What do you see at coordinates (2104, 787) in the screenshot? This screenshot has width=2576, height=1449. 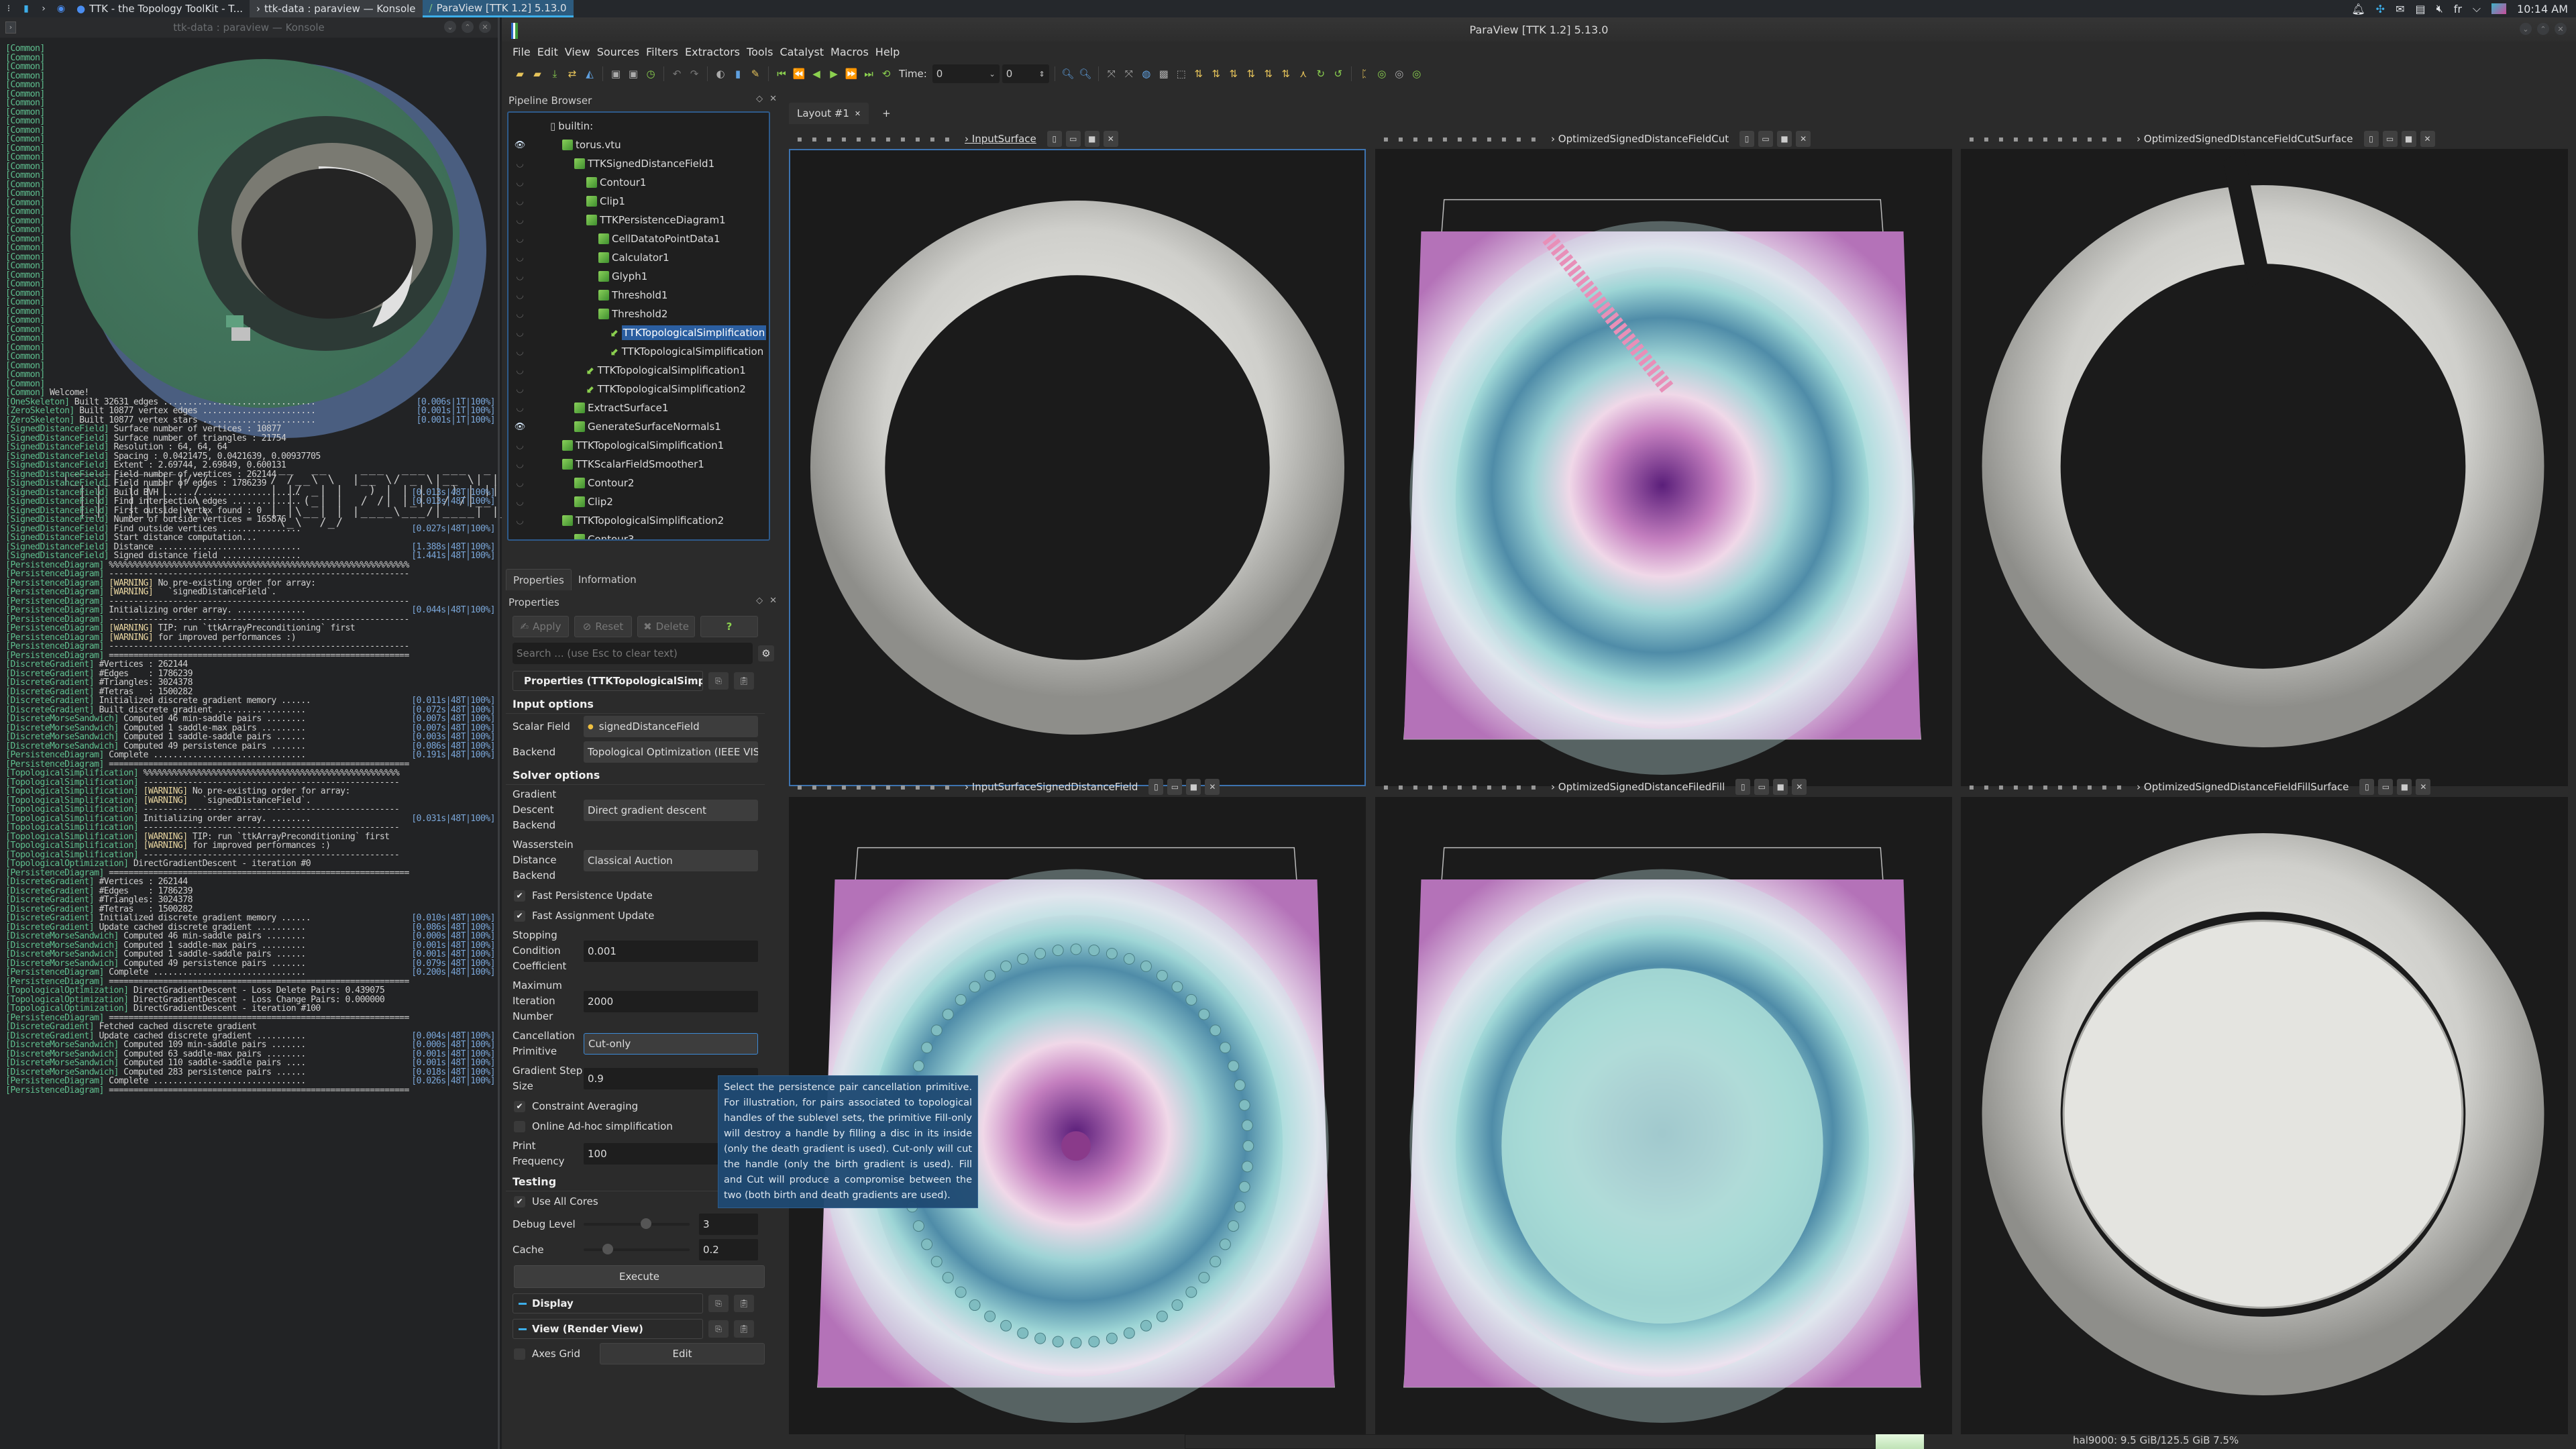 I see `hover-cells-icon: ▪` at bounding box center [2104, 787].